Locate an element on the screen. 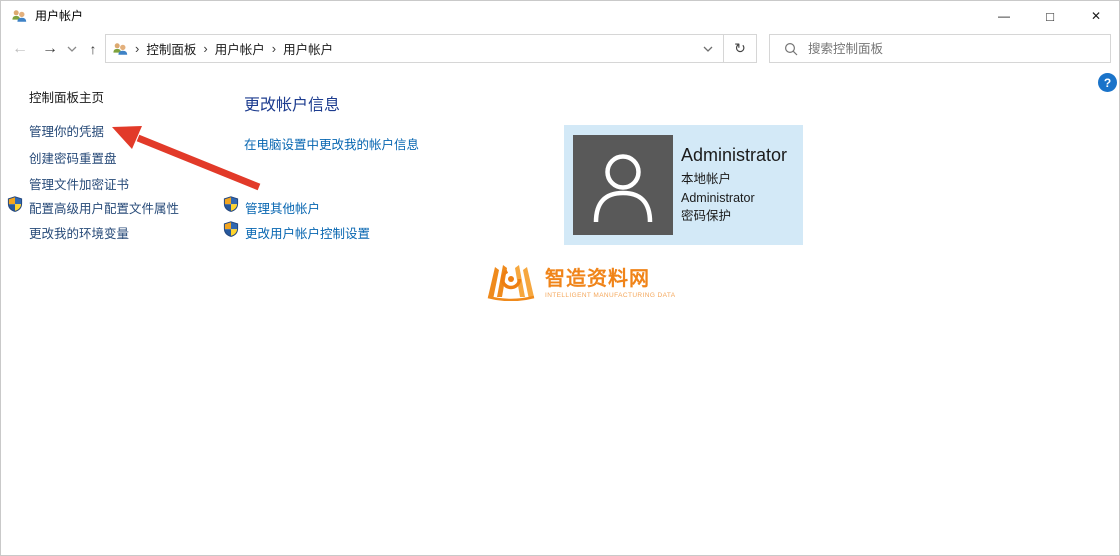  sidebar-item-manage-file-encryption-certificates: 管理文件加密证书 is located at coordinates (79, 183).